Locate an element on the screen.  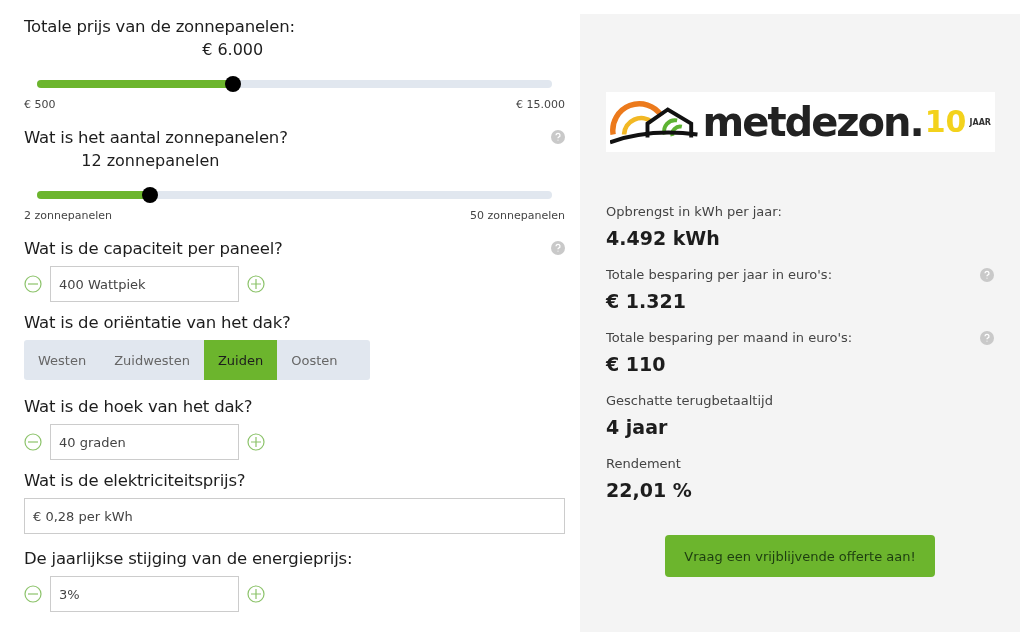
result-value: 22,01 % is located at coordinates (649, 490).